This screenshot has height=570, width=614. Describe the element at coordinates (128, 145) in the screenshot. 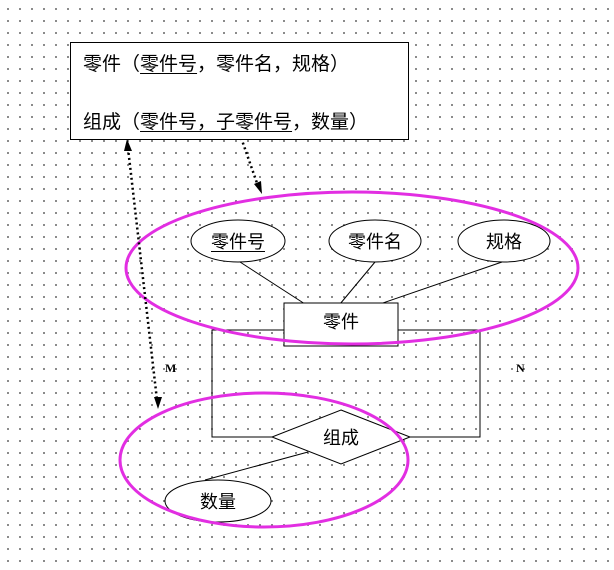

I see `arrowhead-up-relationship` at that location.